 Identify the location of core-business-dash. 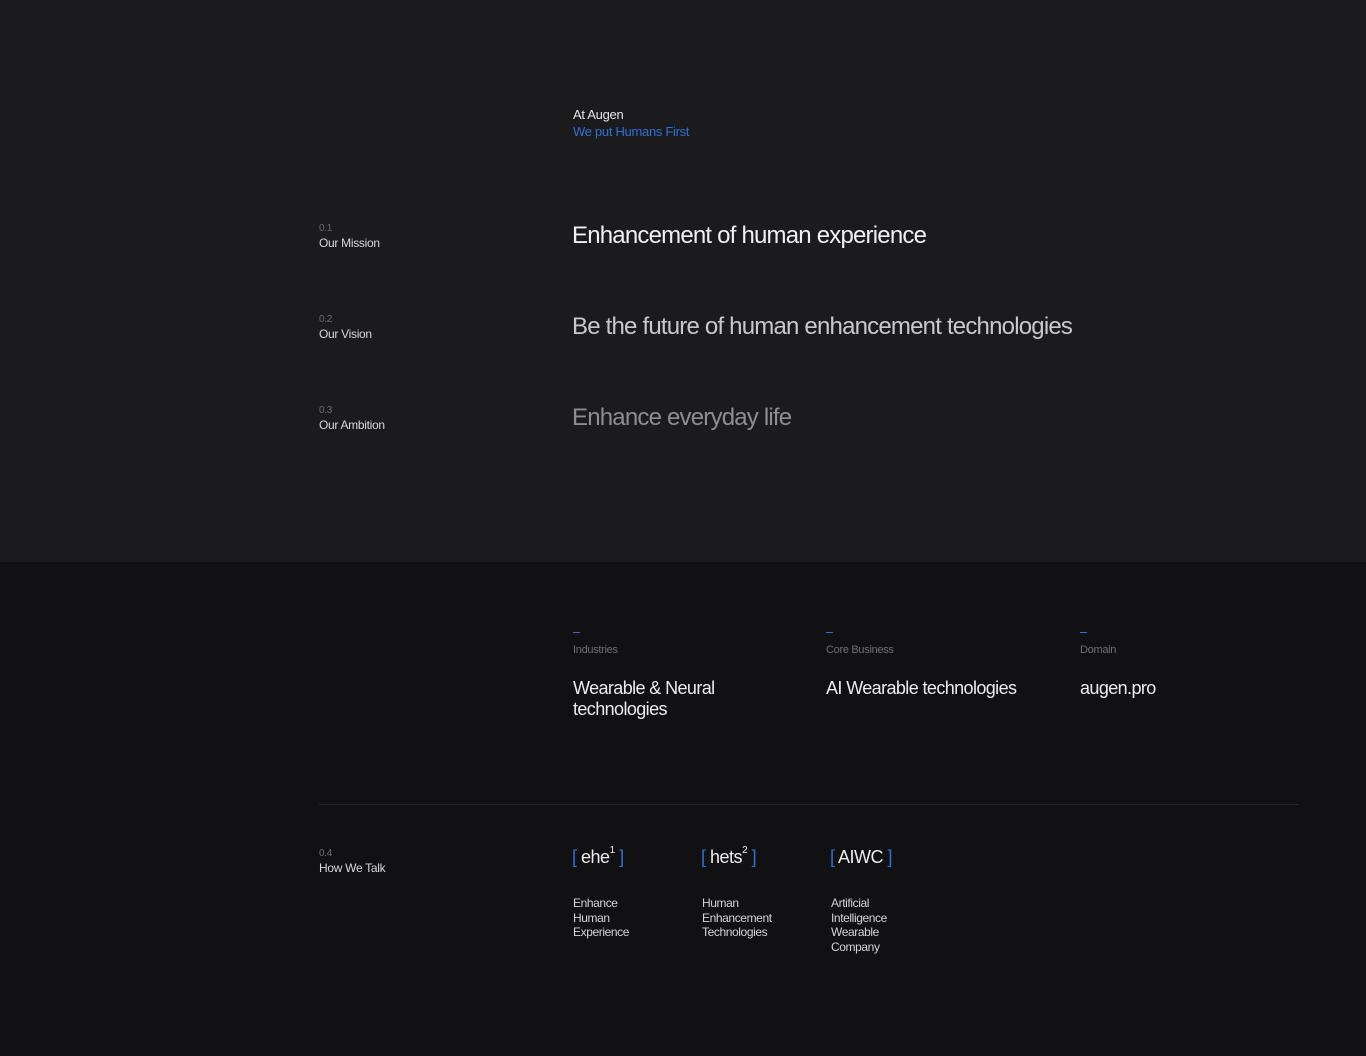
(829, 632).